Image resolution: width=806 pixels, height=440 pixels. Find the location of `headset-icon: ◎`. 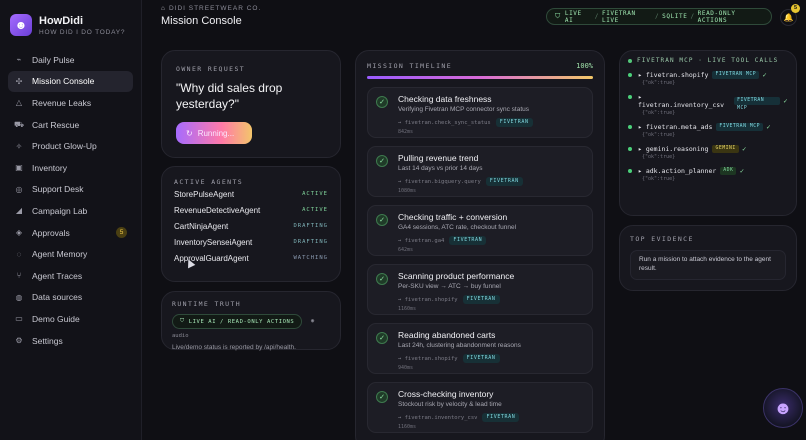

headset-icon: ◎ is located at coordinates (19, 189).